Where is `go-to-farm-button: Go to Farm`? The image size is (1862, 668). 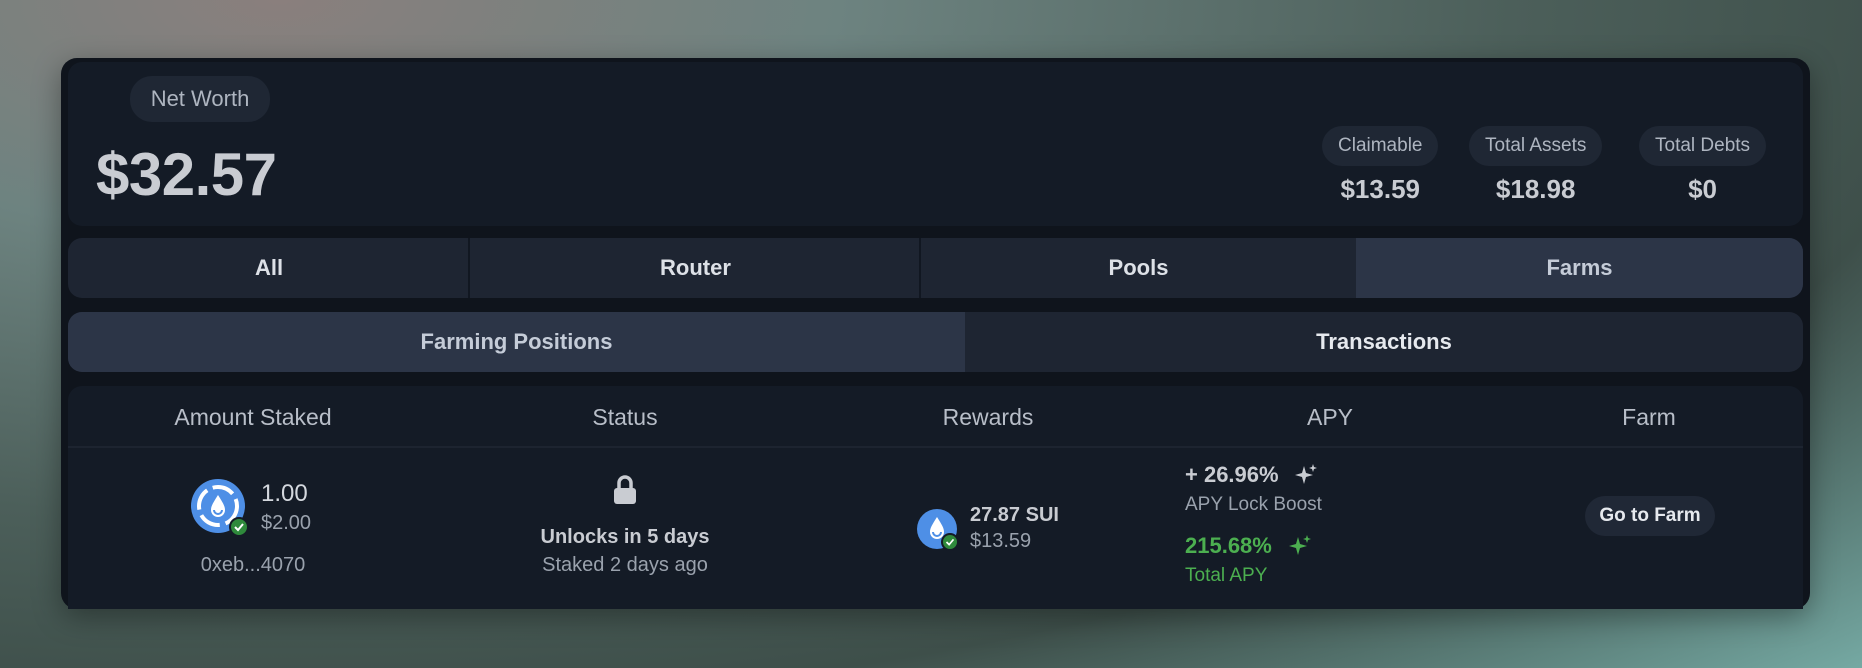 go-to-farm-button: Go to Farm is located at coordinates (1650, 516).